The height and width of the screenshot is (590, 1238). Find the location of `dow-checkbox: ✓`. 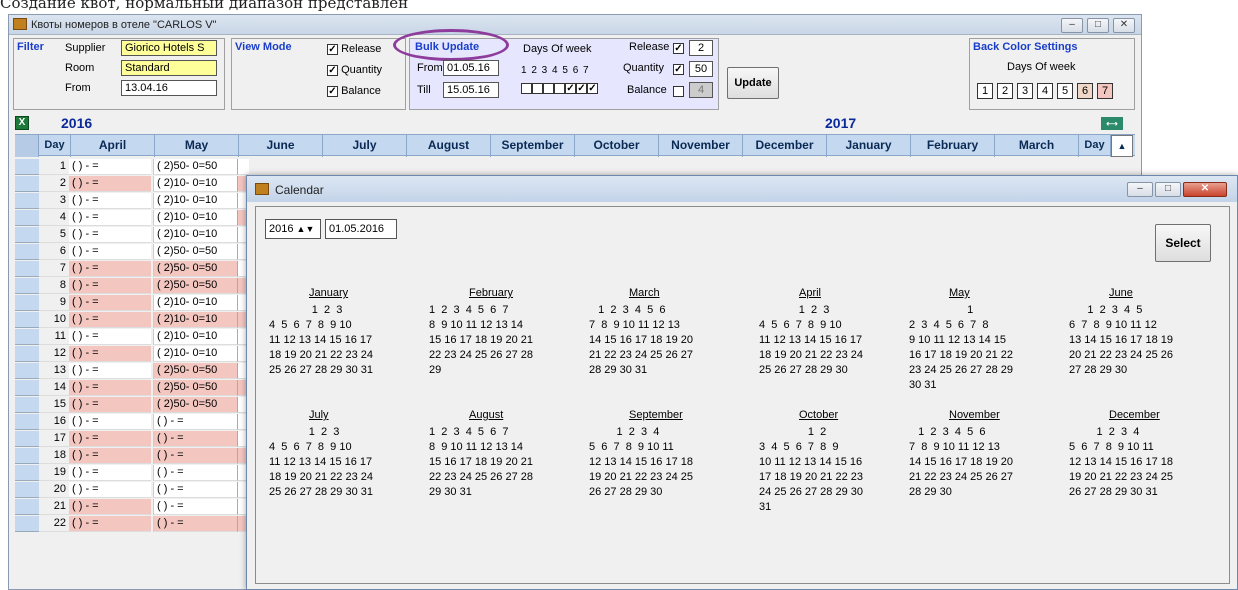

dow-checkbox: ✓ is located at coordinates (592, 88).